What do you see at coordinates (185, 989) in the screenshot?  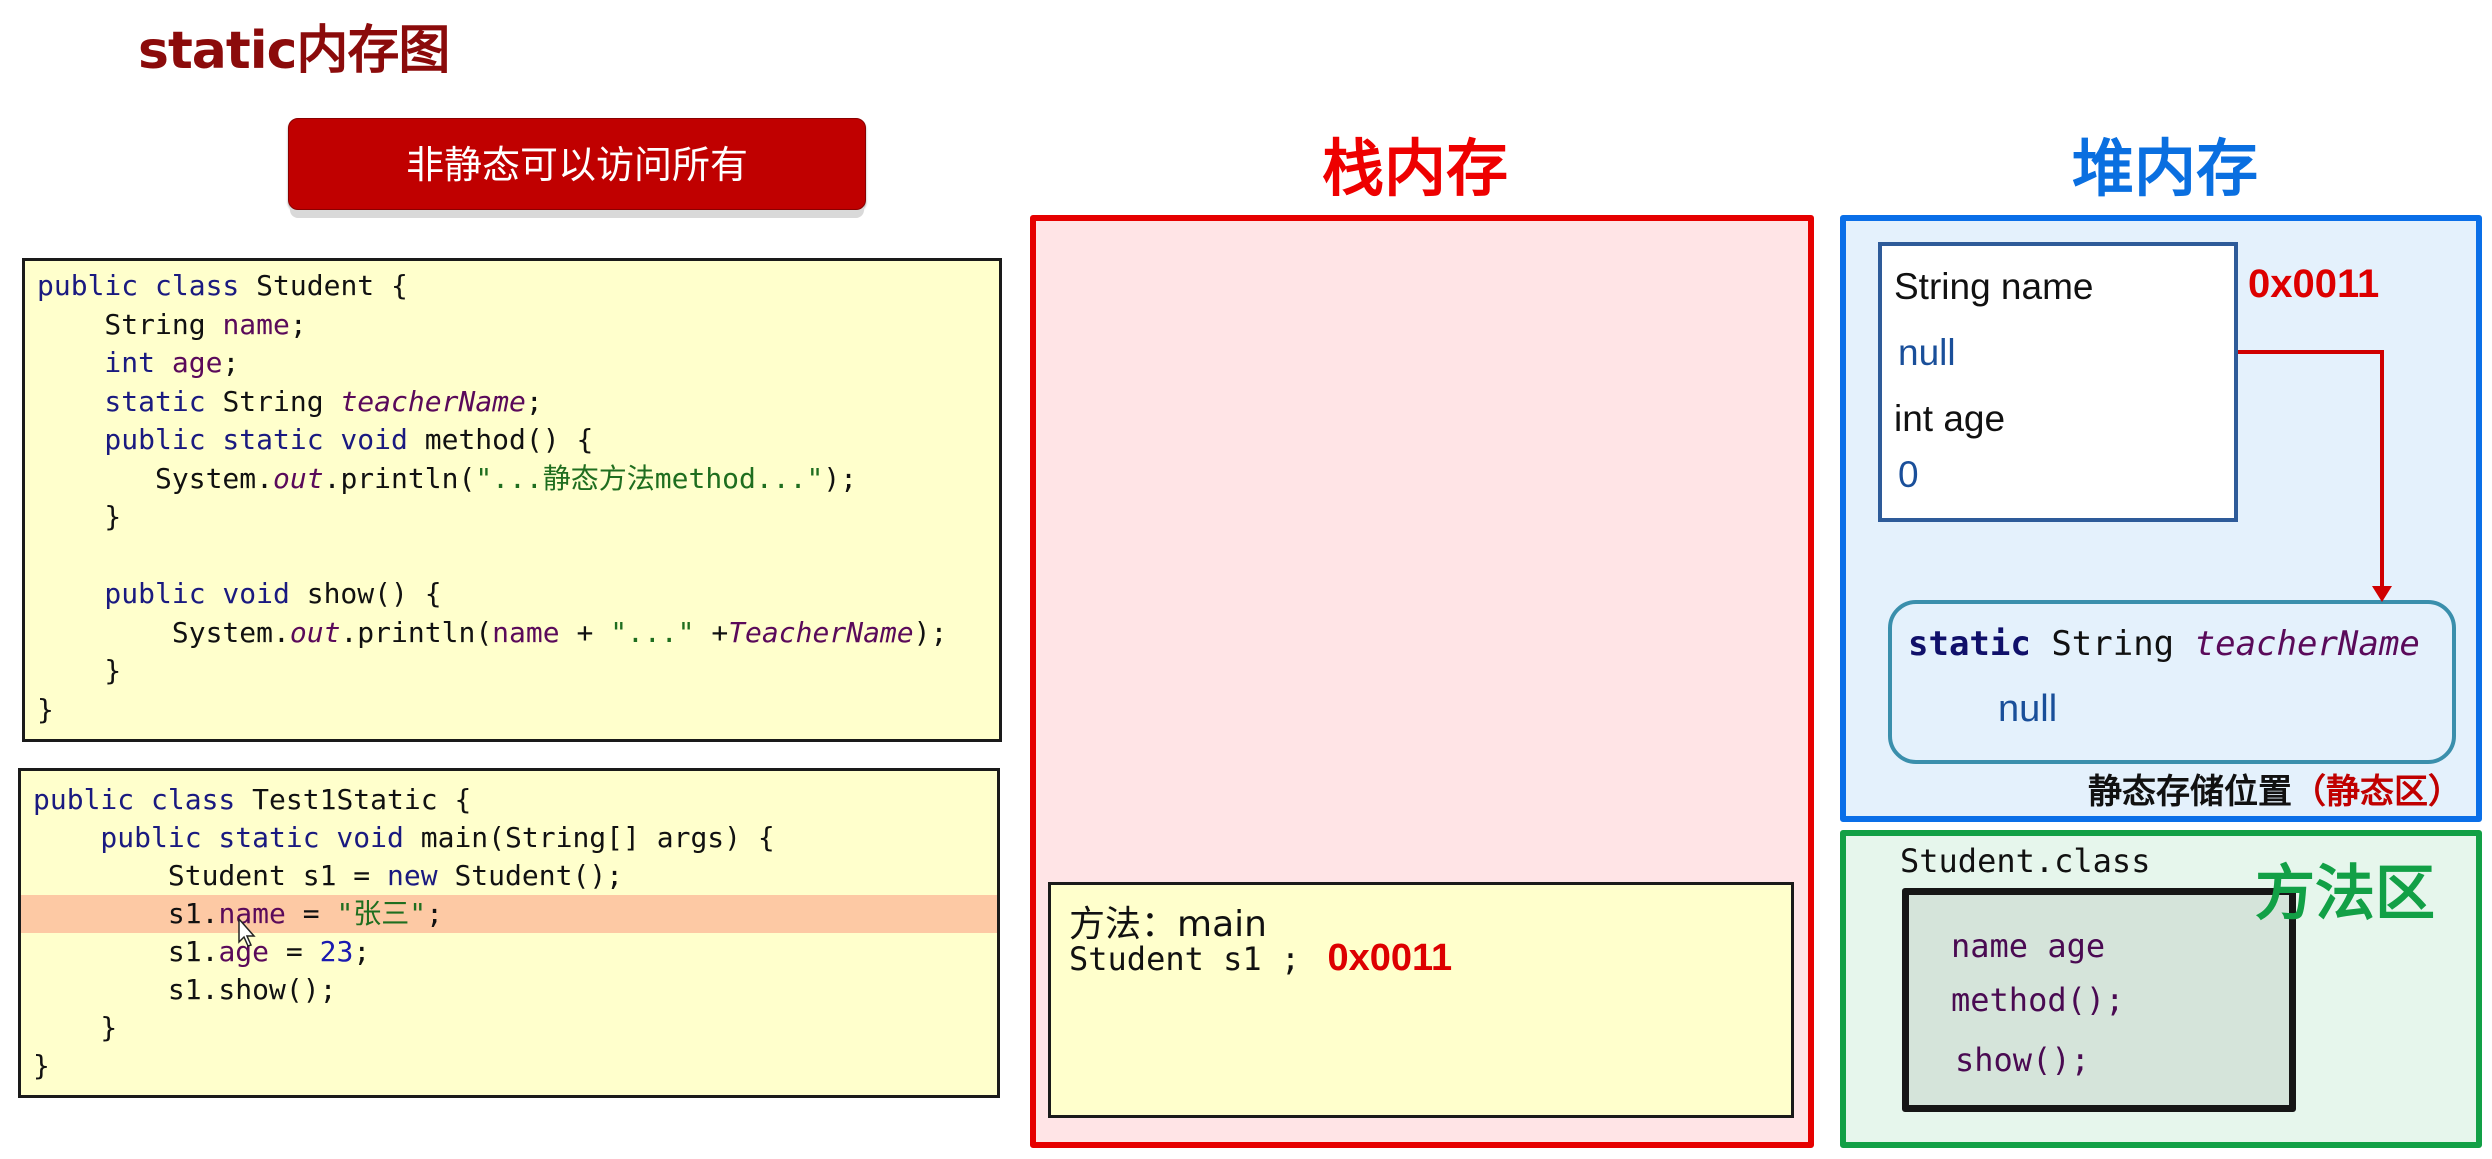 I see `code-token: s1.show();` at bounding box center [185, 989].